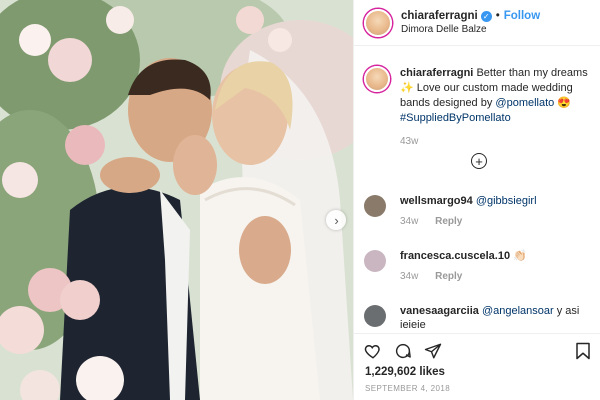 The height and width of the screenshot is (400, 600). I want to click on sparkle-emoji: ✨, so click(407, 88).